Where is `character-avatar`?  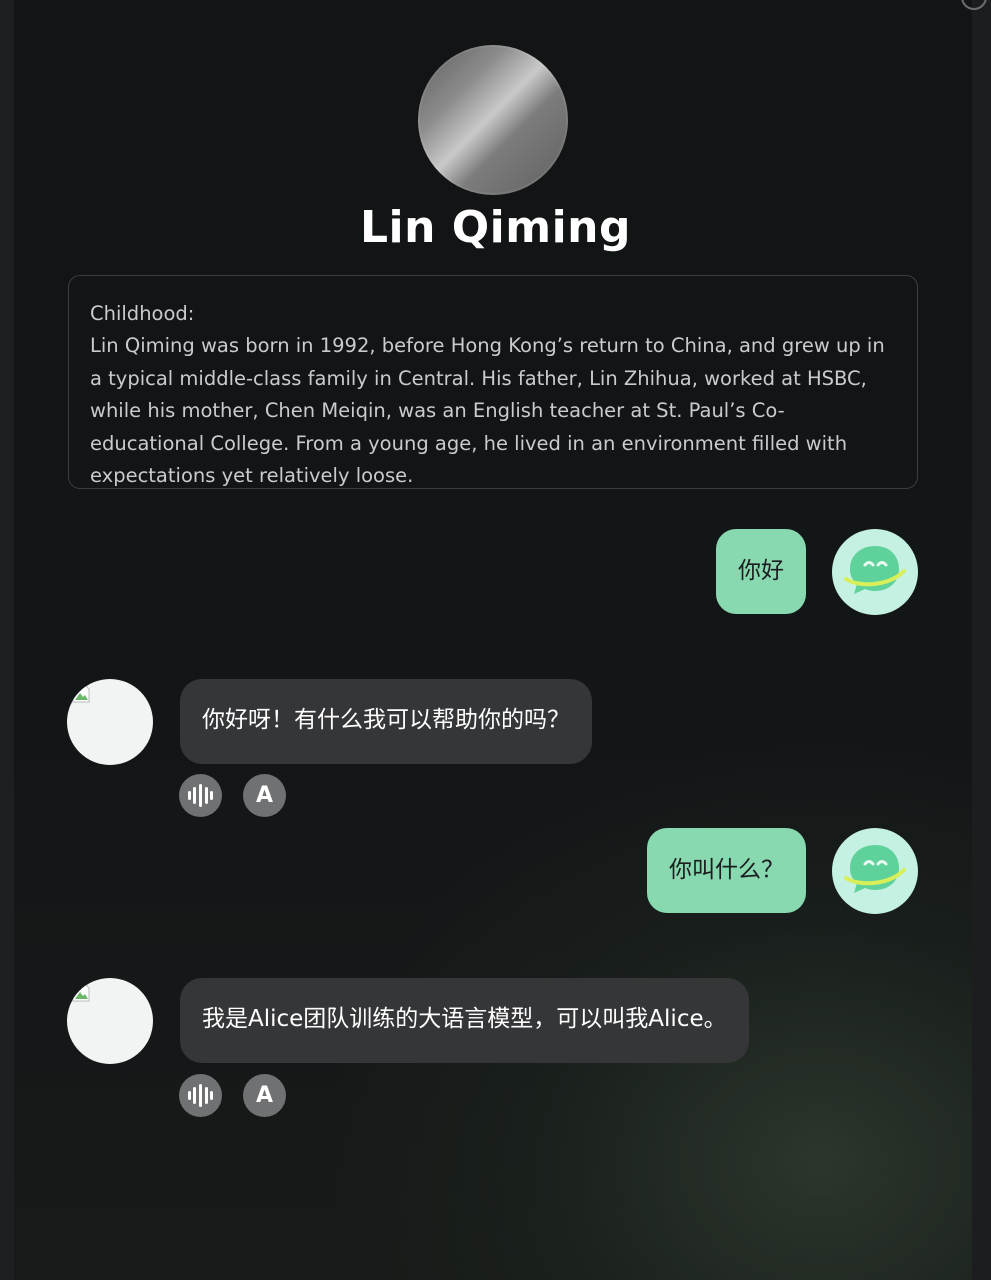
character-avatar is located at coordinates (493, 120).